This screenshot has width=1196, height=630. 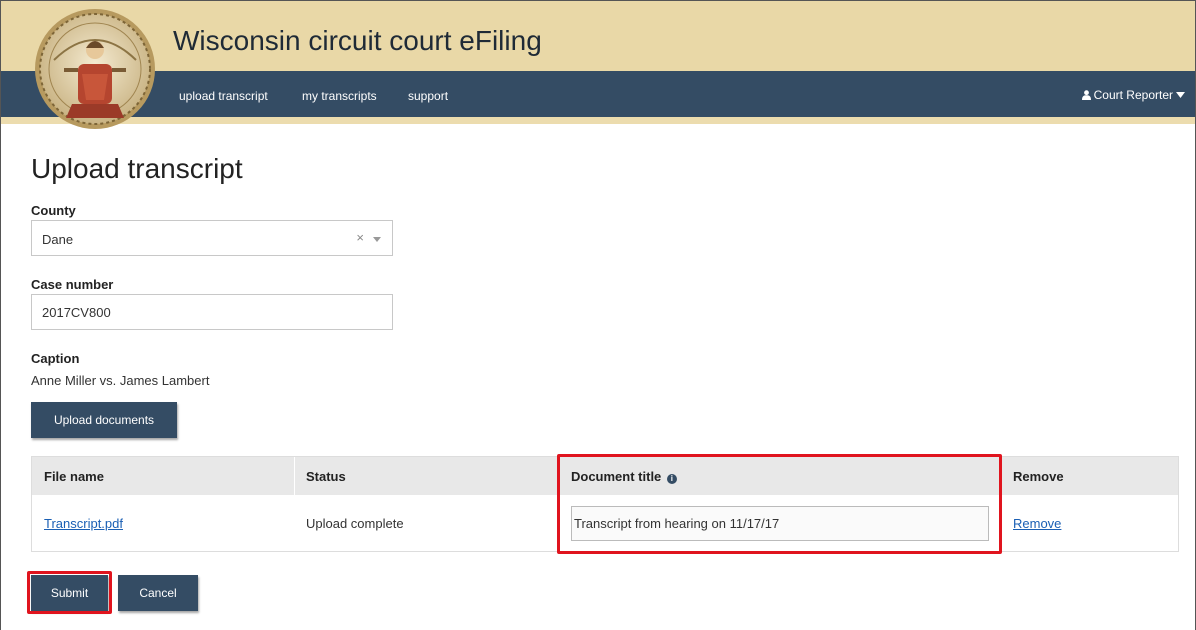 I want to click on column-header-remove: Remove, so click(x=1038, y=476).